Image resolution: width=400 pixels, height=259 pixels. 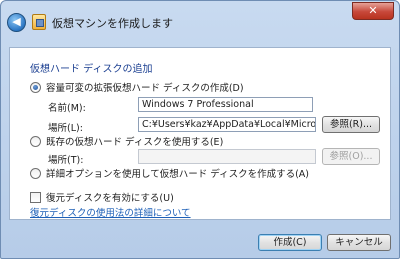 What do you see at coordinates (16, 22) in the screenshot?
I see `back-button: ◀` at bounding box center [16, 22].